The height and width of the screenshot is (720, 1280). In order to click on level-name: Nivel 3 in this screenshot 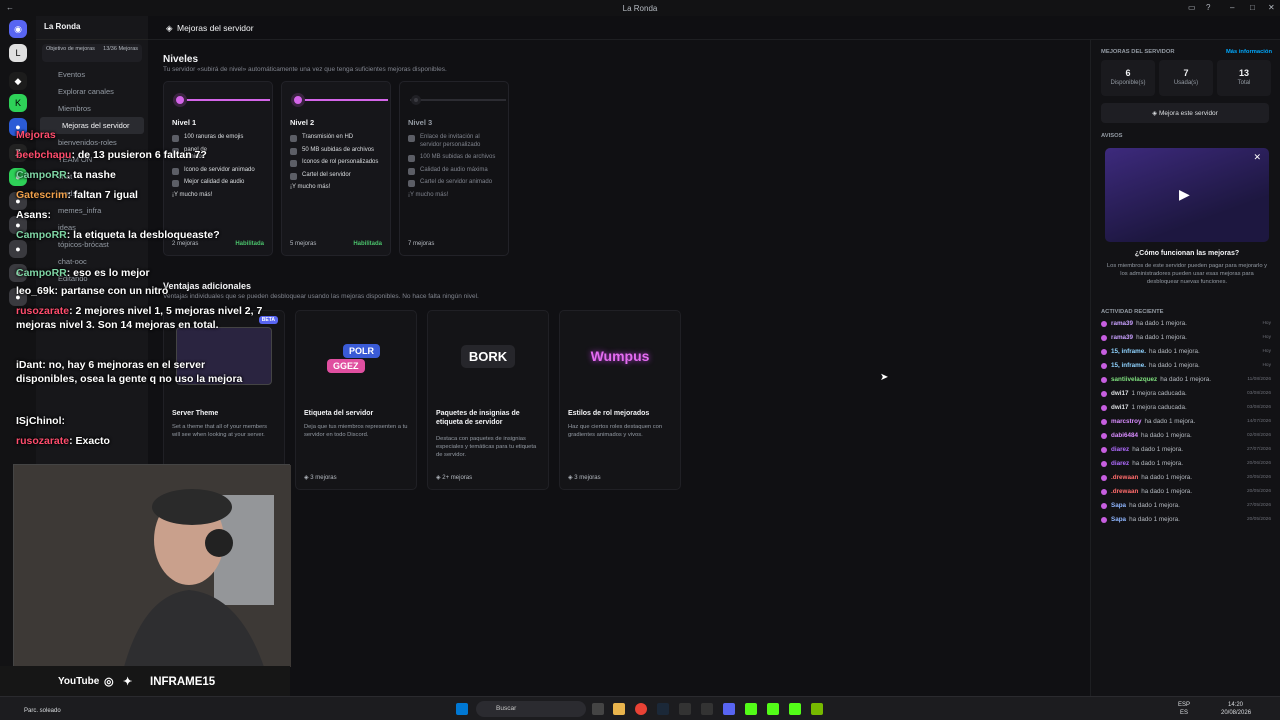, I will do `click(420, 122)`.